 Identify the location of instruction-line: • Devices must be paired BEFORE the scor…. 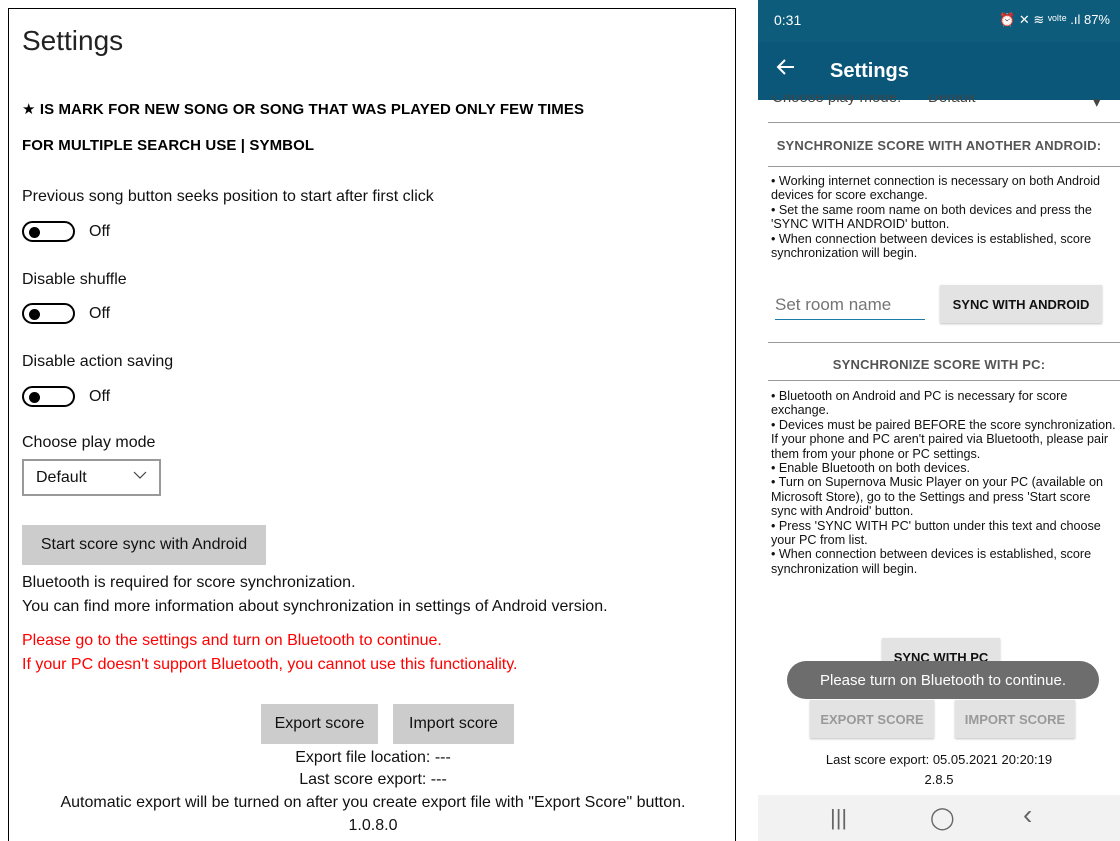
(943, 439).